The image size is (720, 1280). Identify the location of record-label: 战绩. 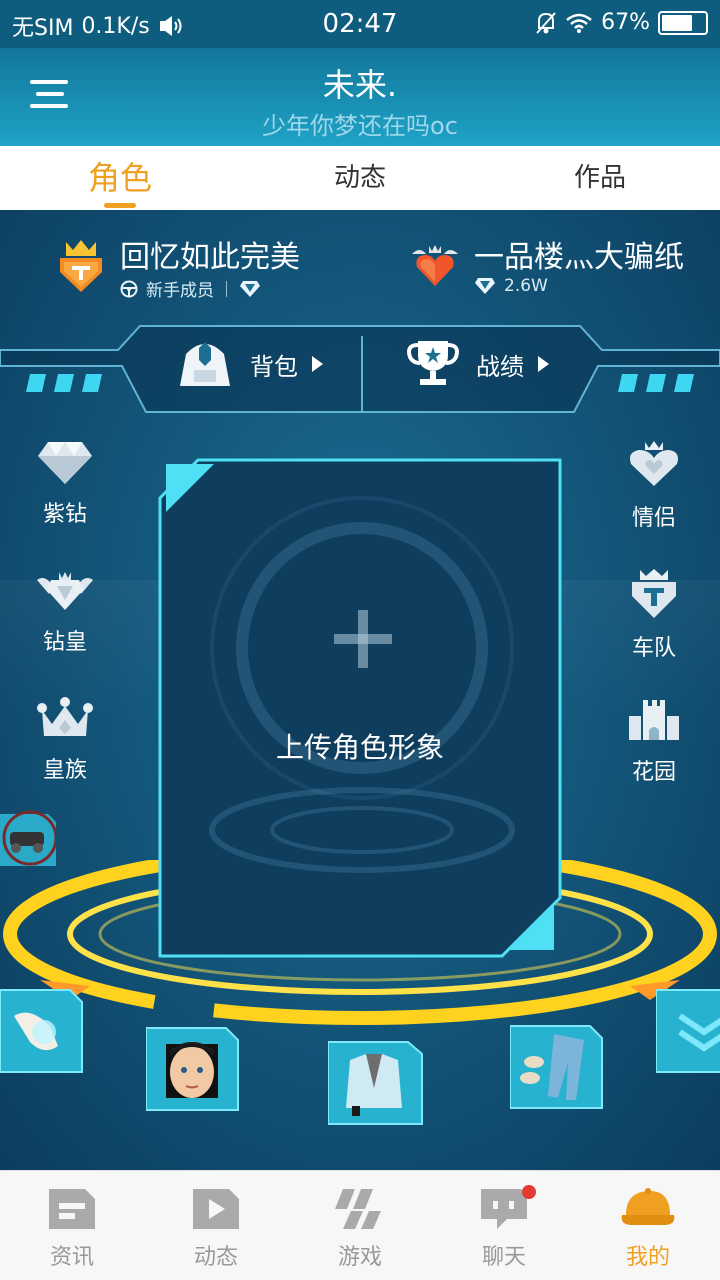
(500, 366).